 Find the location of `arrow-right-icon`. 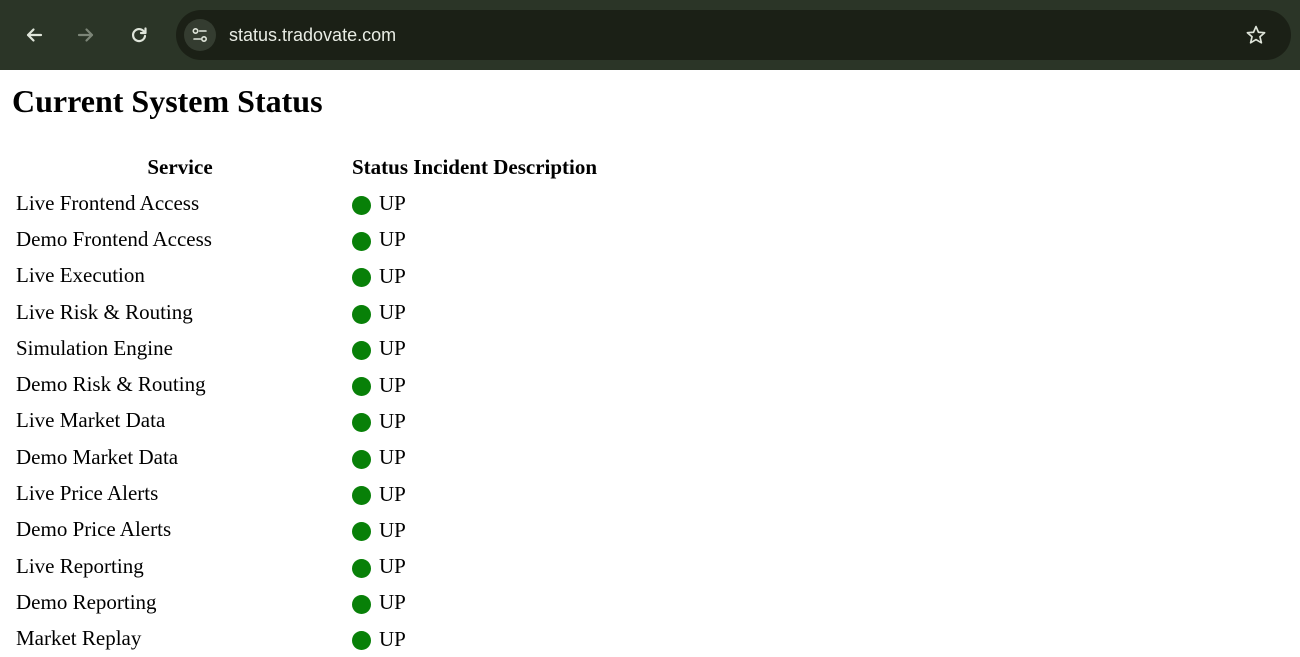

arrow-right-icon is located at coordinates (85, 35).